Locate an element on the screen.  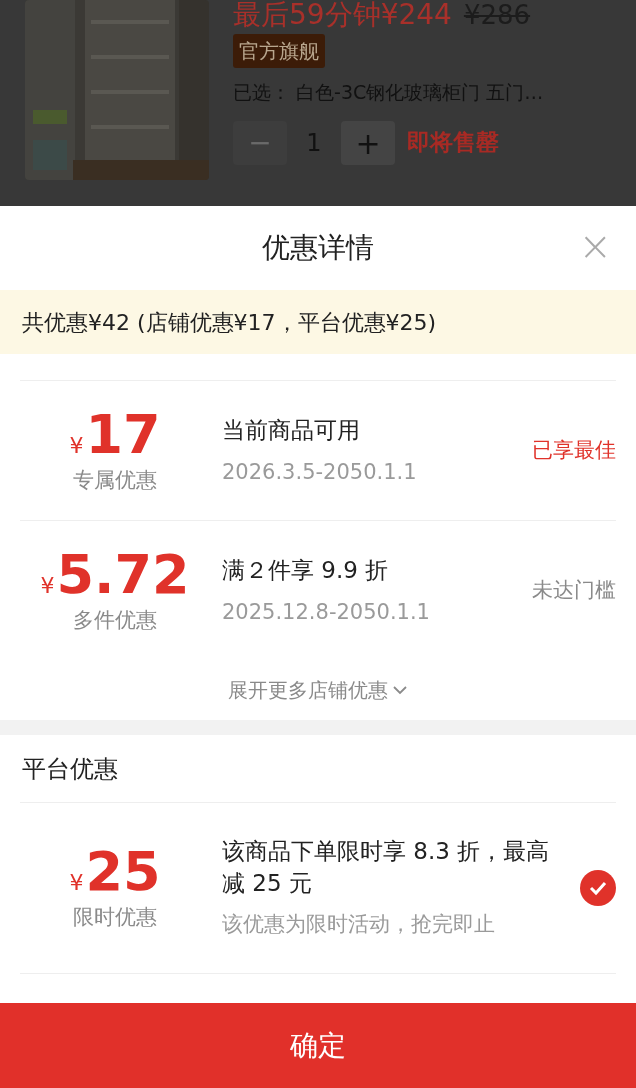
increase-button: + is located at coordinates (368, 142).